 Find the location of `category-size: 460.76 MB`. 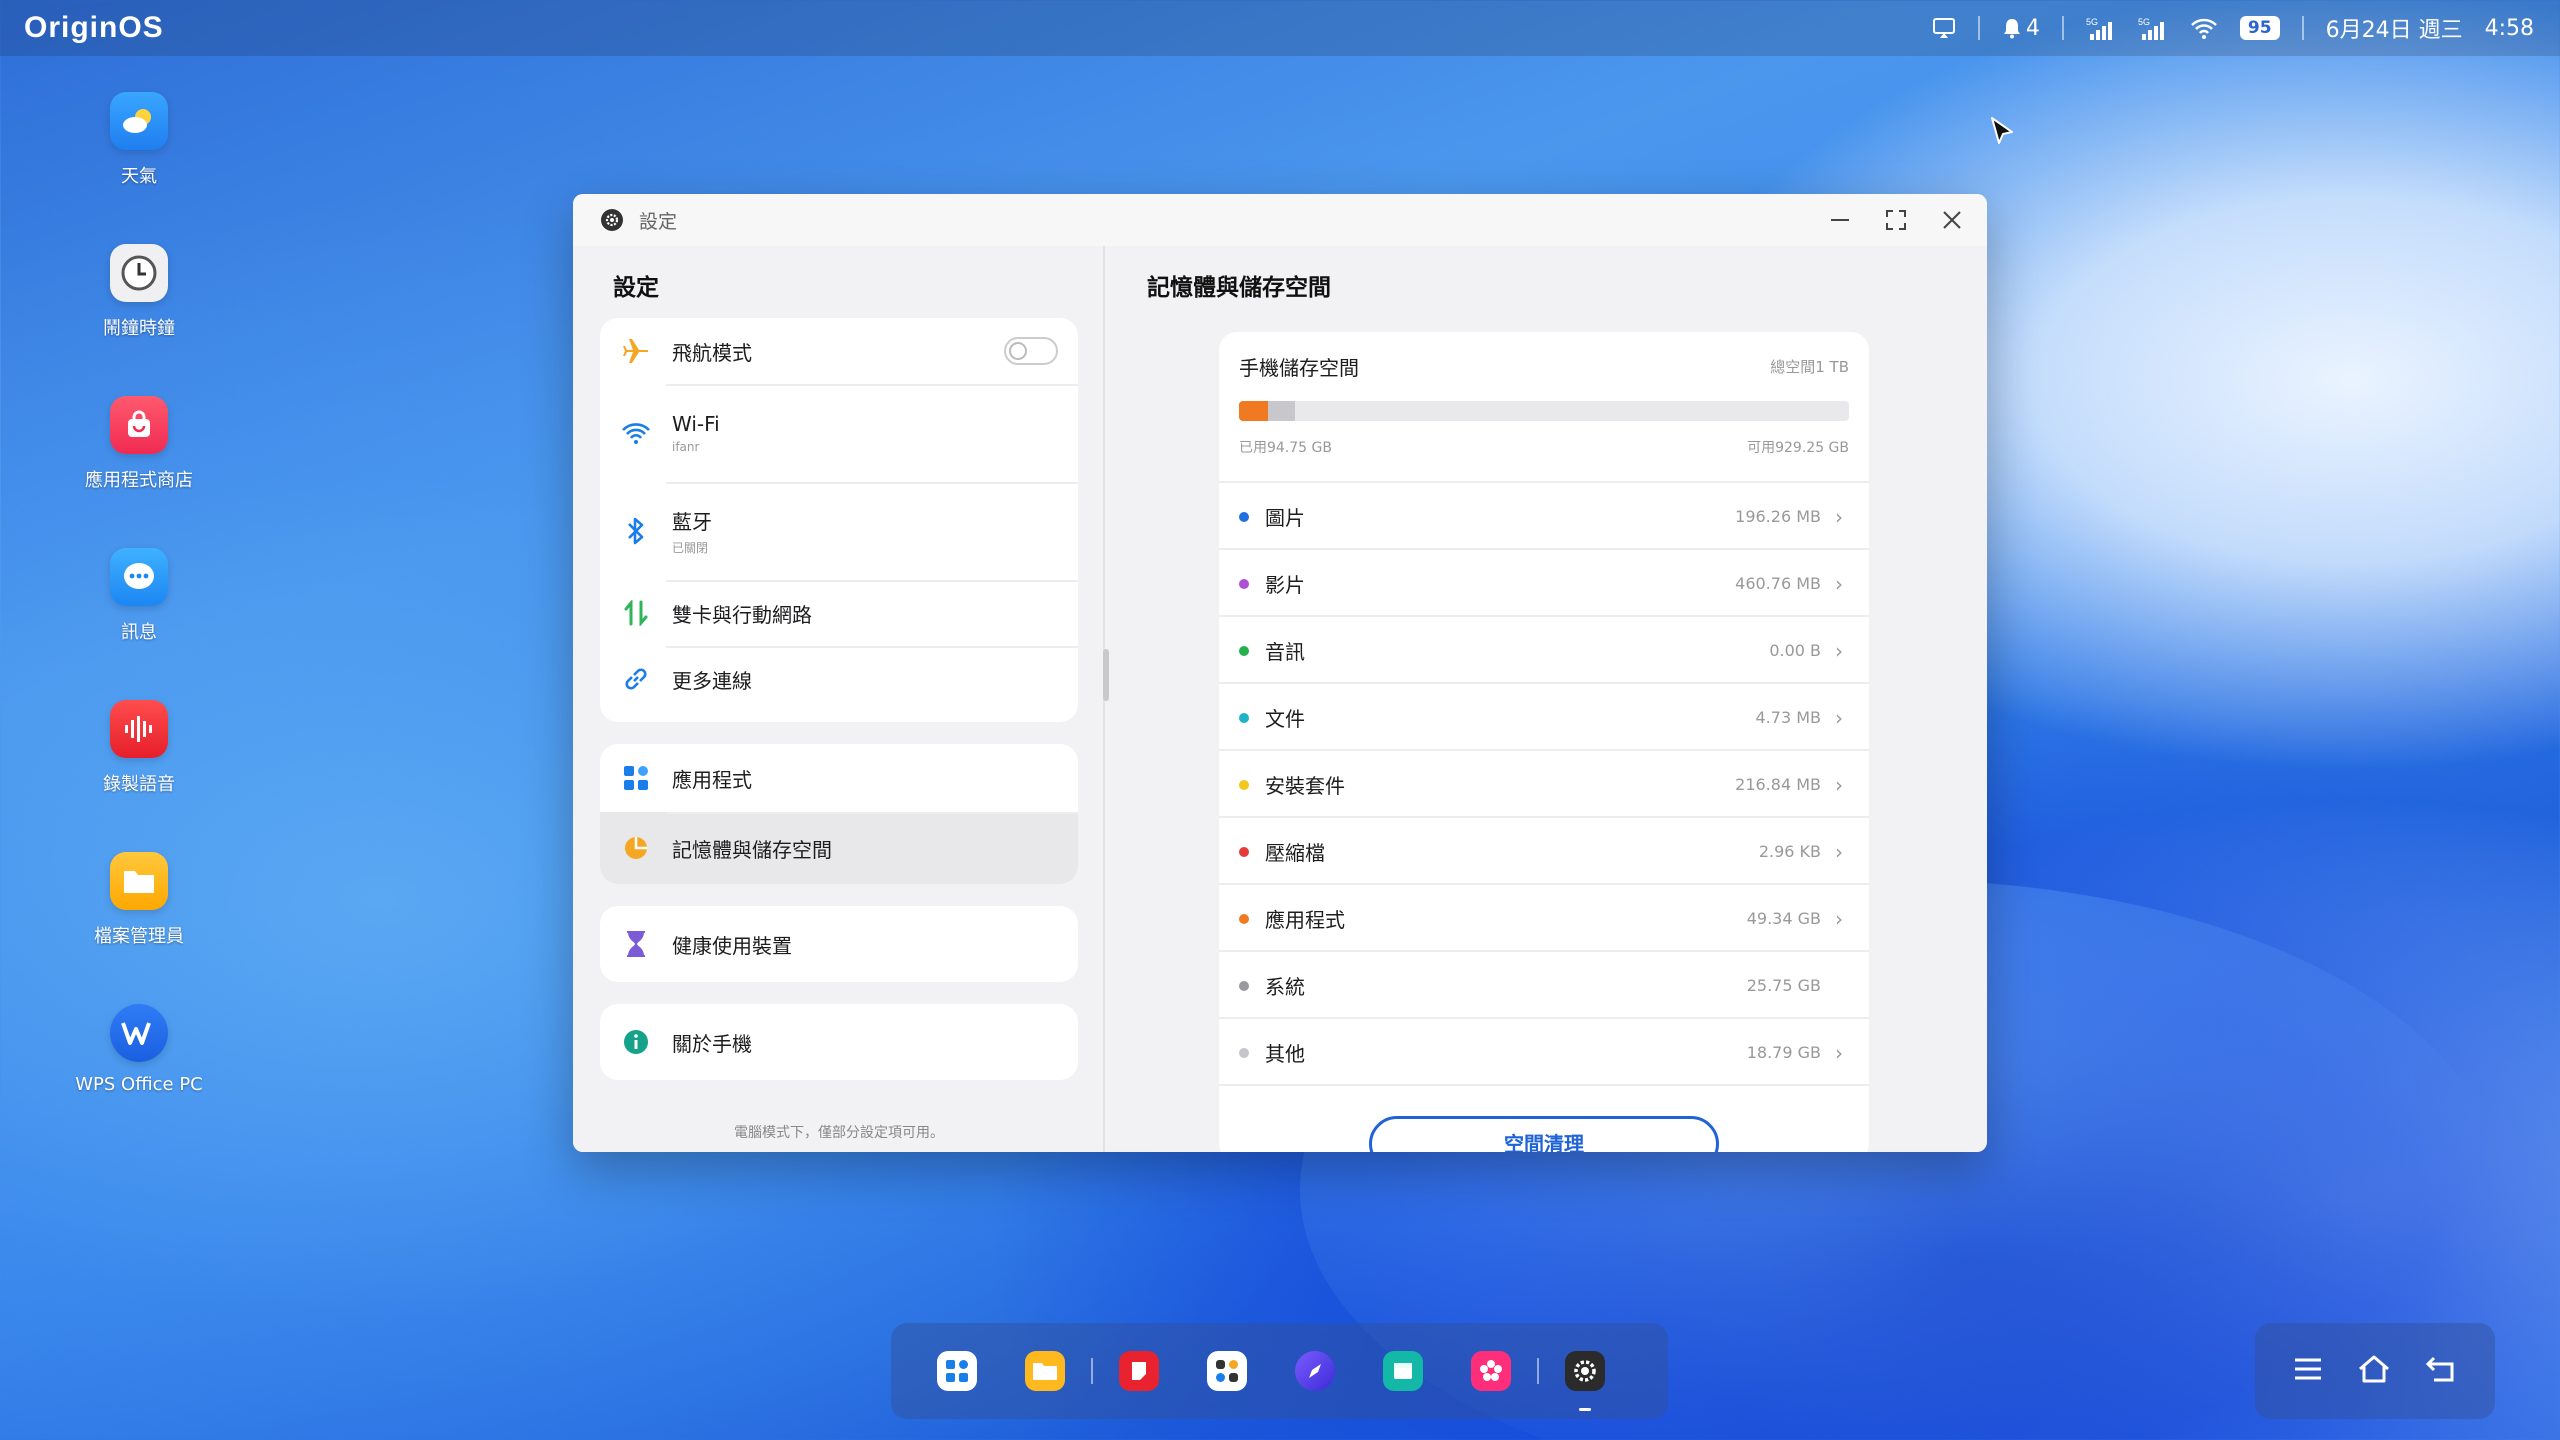

category-size: 460.76 MB is located at coordinates (1778, 583).